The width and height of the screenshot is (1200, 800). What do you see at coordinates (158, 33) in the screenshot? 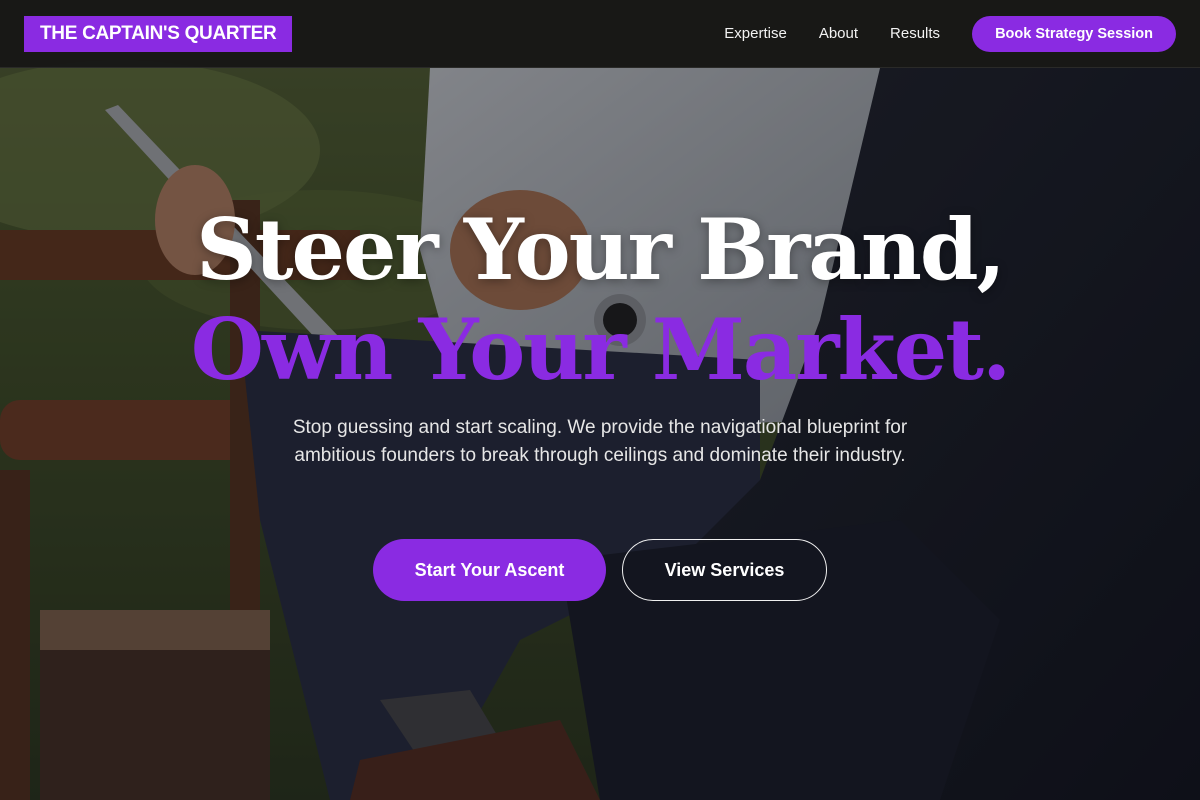
I see `brand-logo: THE CAPTAIN'S QUARTER` at bounding box center [158, 33].